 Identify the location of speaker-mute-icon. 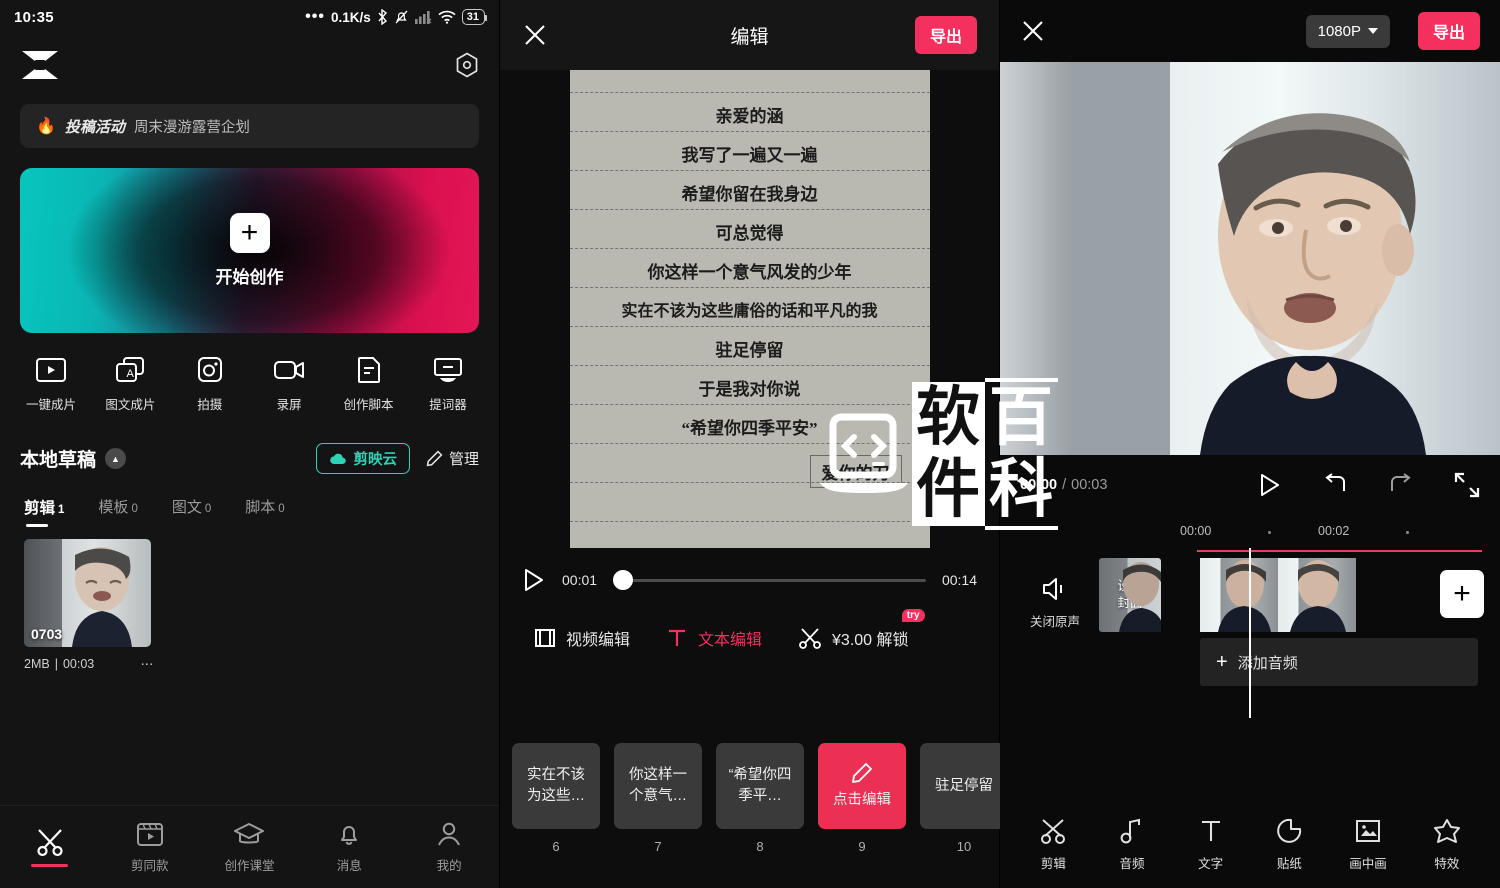
(1055, 589).